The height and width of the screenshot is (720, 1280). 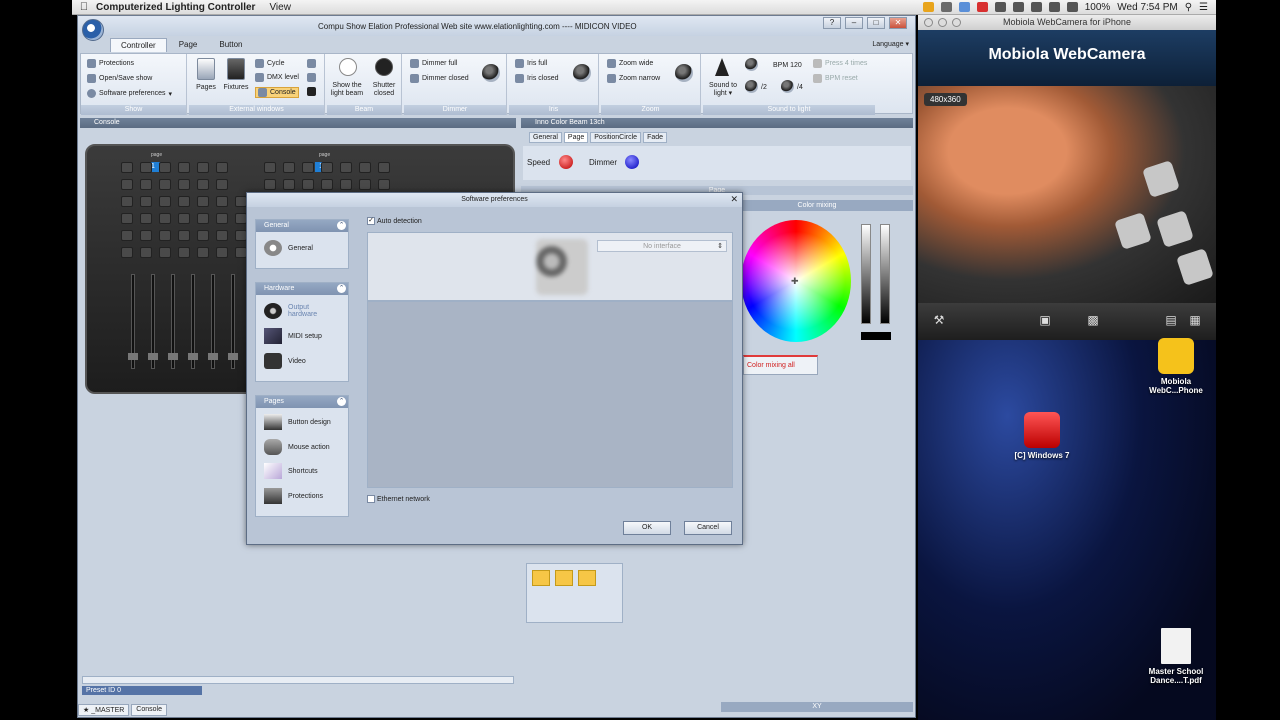 I want to click on dimmer-knob, so click(x=491, y=73).